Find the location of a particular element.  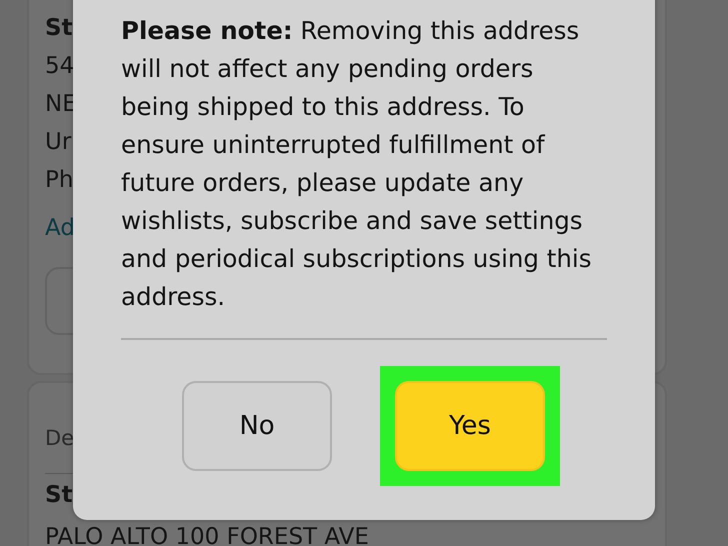

address-line: 54 is located at coordinates (59, 66).